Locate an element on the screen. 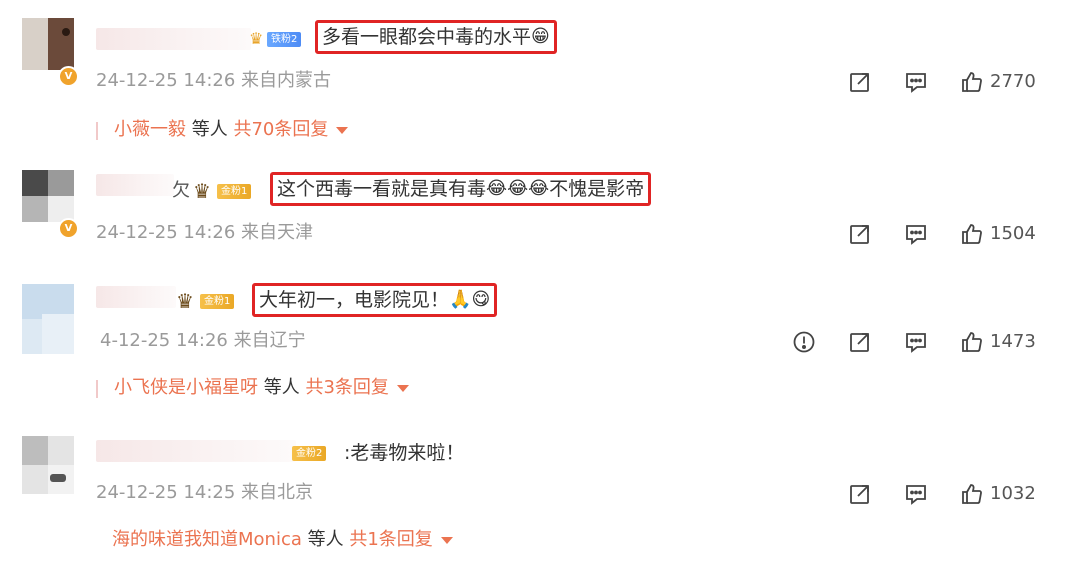 The width and height of the screenshot is (1080, 581). fan-badge: ♛ 铁粉2 is located at coordinates (278, 39).